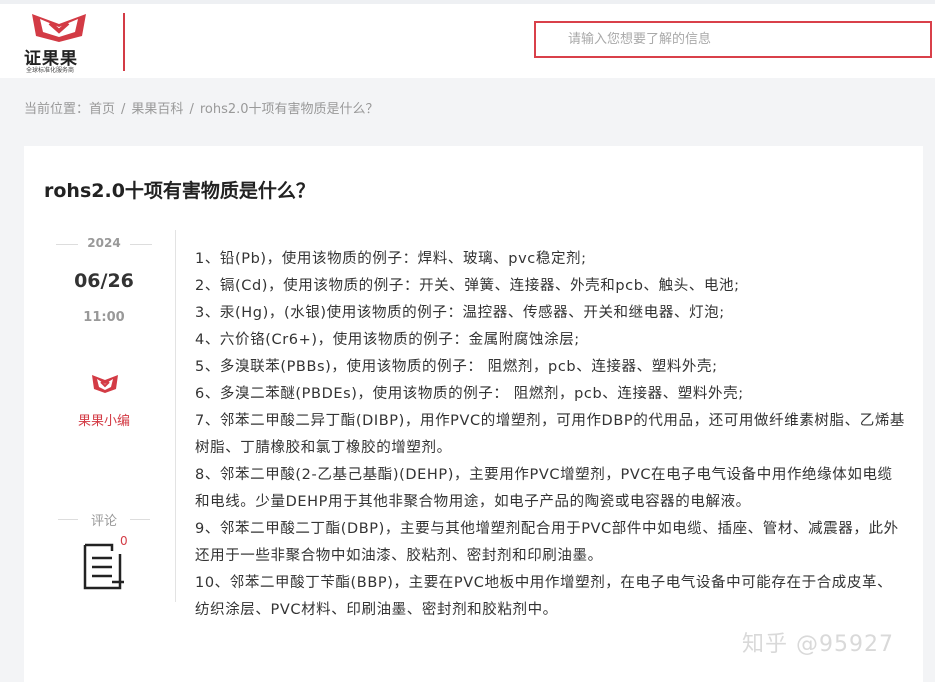  I want to click on article-paragraph: 5、多溴联苯(PBBs)，使用该物质的例子： 阻燃剂，pcb、连接器、塑料外壳;, so click(456, 367).